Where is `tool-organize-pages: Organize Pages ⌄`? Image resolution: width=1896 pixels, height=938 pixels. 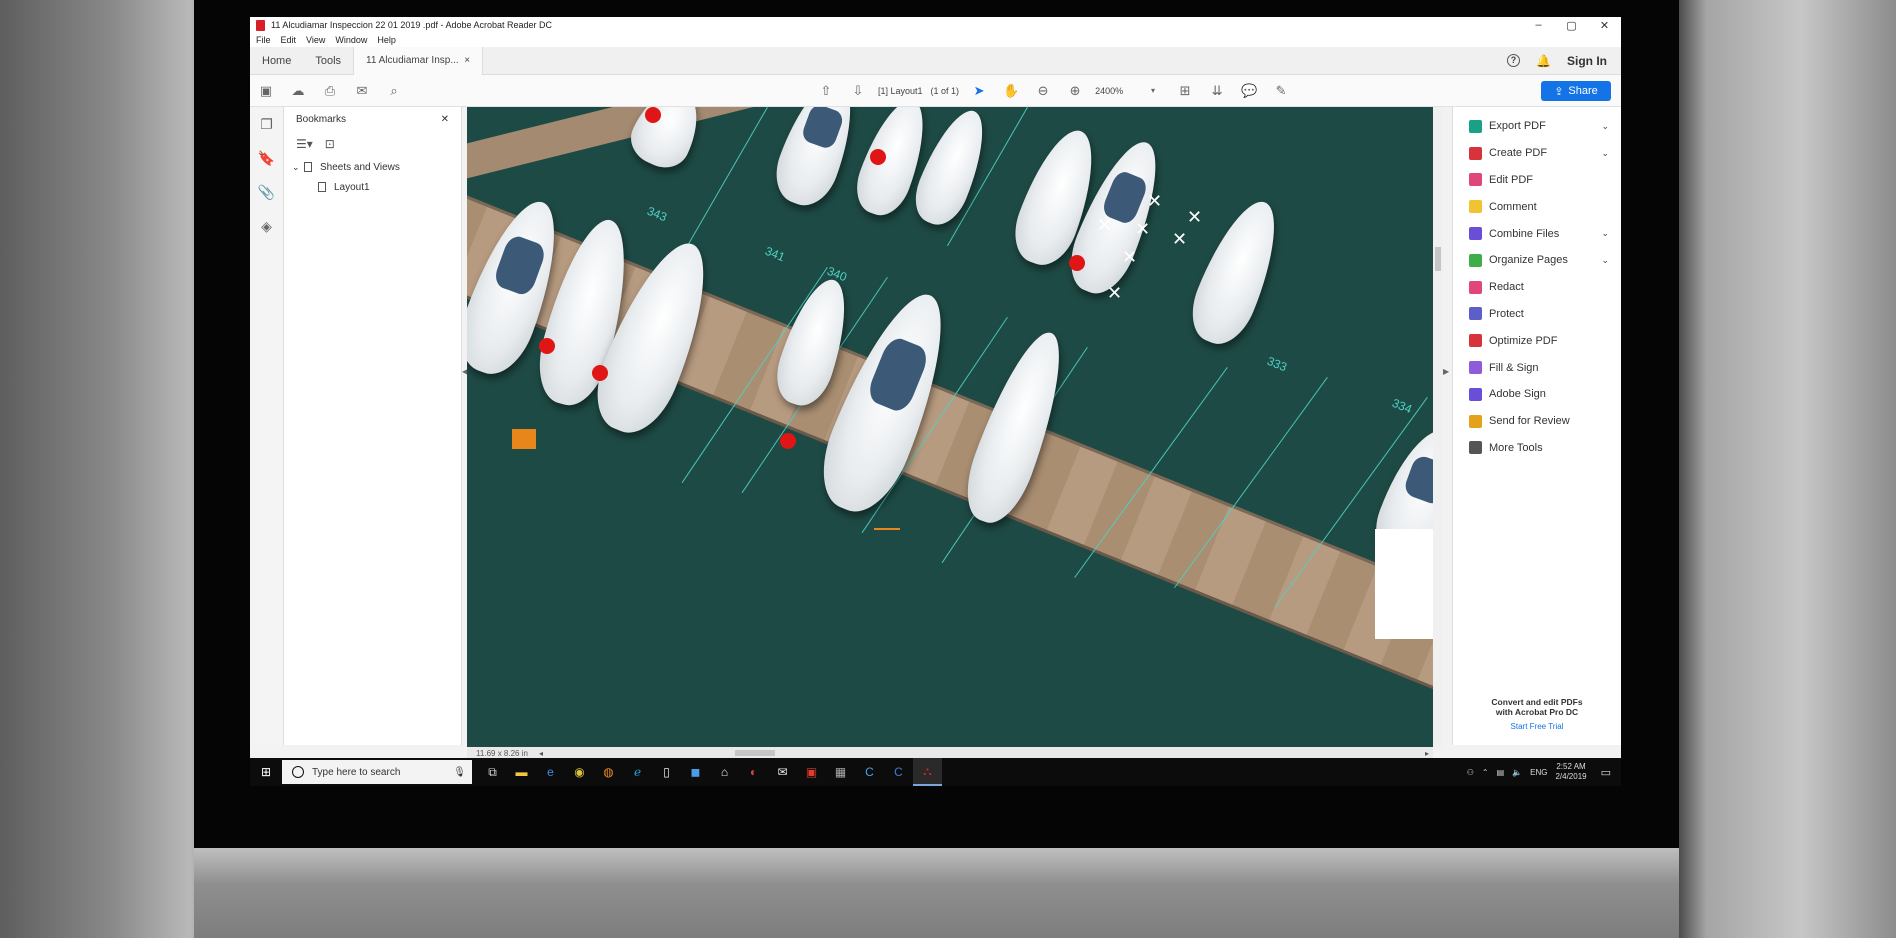 tool-organize-pages: Organize Pages ⌄ is located at coordinates (1537, 260).